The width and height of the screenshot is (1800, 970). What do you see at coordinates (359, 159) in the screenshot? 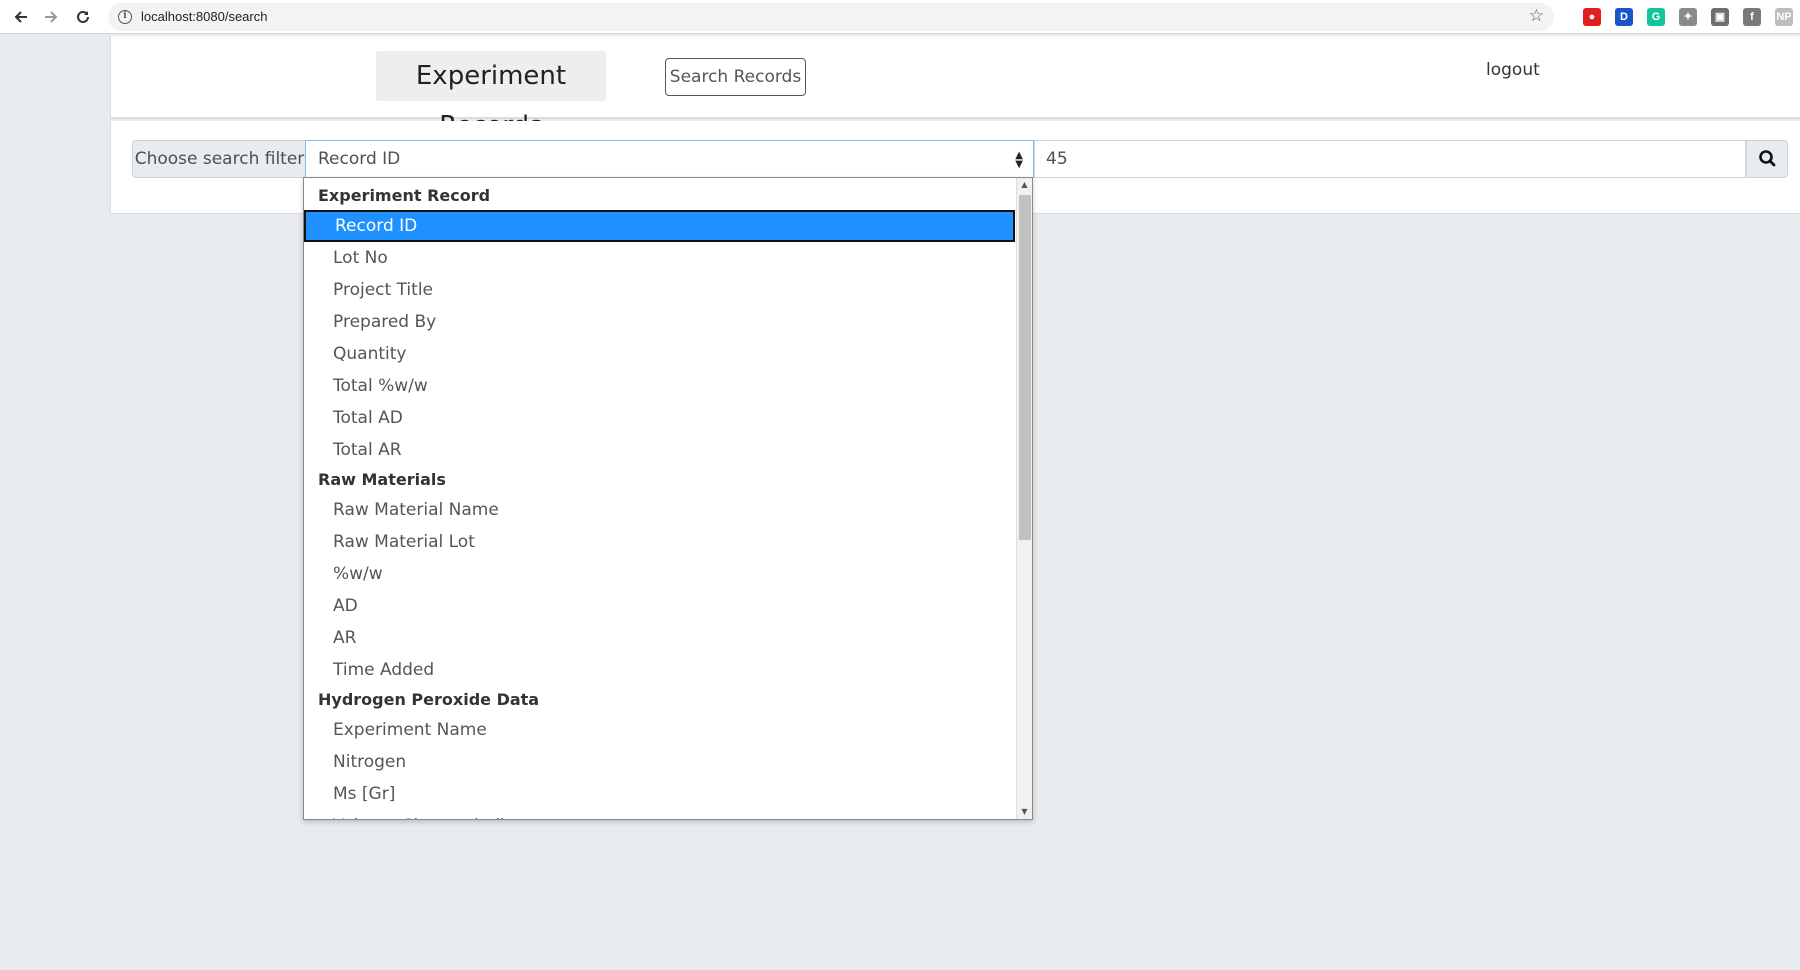
I see `selected-filter-value: Record ID` at bounding box center [359, 159].